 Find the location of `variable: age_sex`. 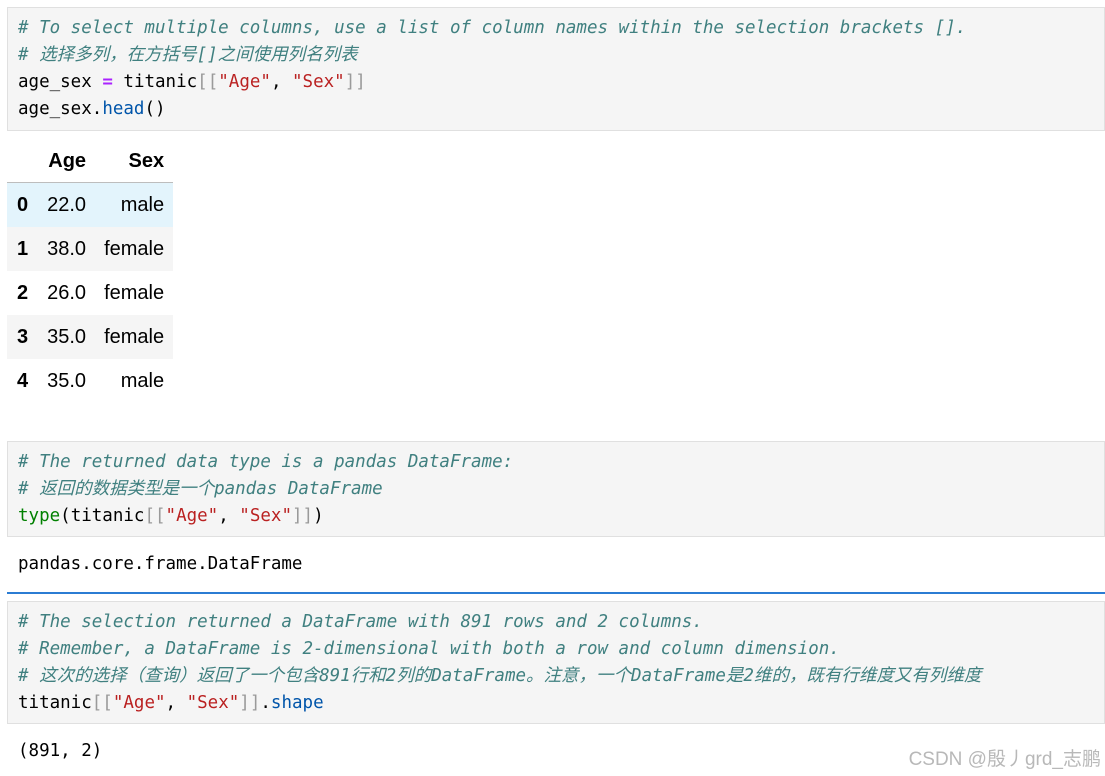

variable: age_sex is located at coordinates (55, 82).